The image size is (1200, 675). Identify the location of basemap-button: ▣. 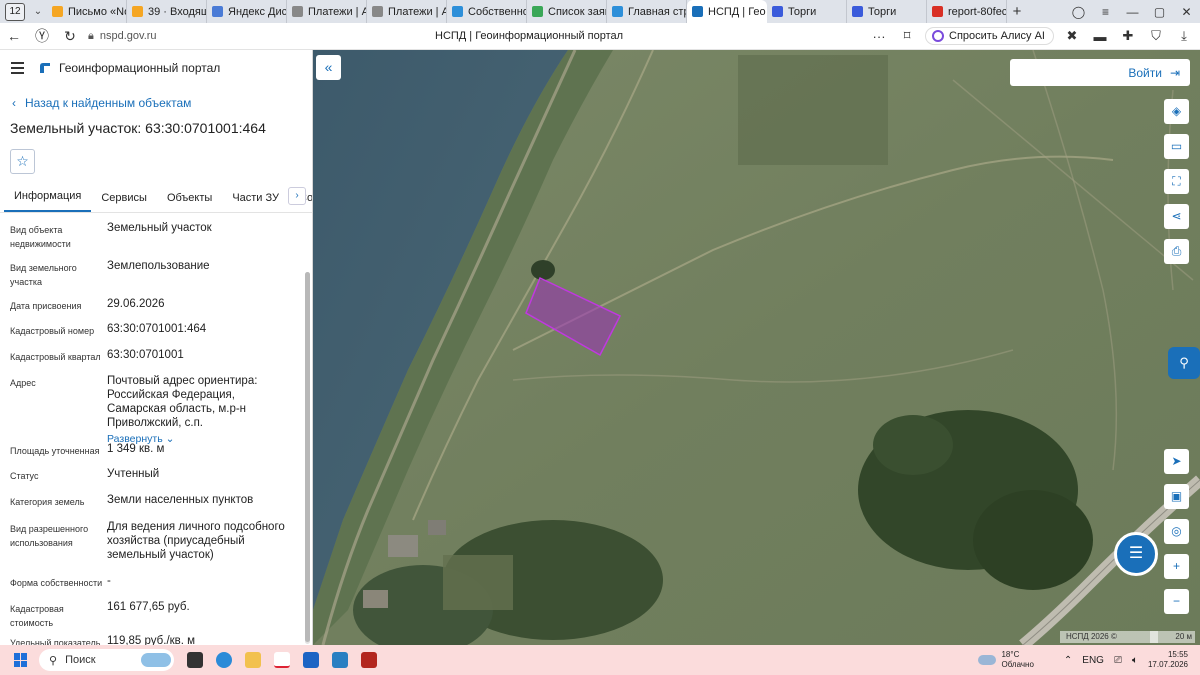
(1176, 496).